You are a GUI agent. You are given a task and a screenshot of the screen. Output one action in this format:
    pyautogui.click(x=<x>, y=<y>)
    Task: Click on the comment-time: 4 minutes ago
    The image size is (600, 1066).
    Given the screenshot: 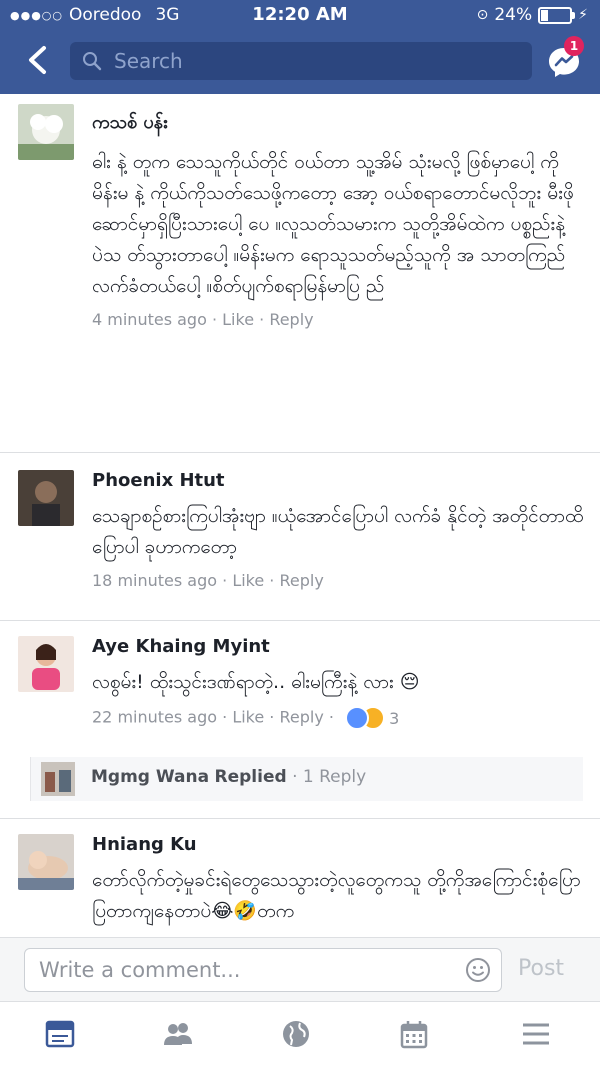 What is the action you would take?
    pyautogui.click(x=149, y=319)
    